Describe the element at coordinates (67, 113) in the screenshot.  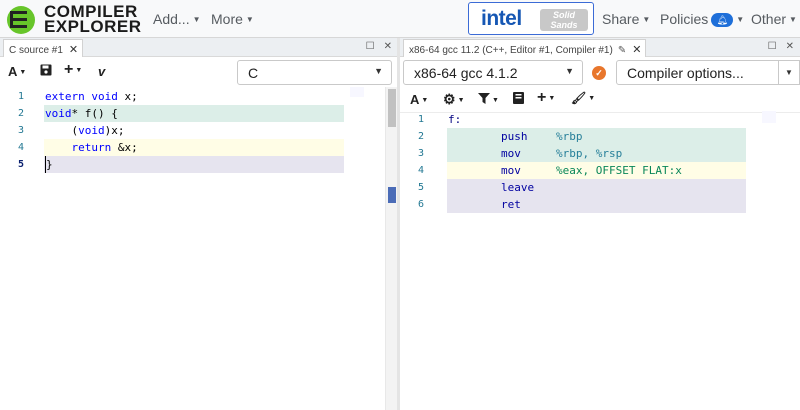
I see `code-line: 2 void* f() {` at that location.